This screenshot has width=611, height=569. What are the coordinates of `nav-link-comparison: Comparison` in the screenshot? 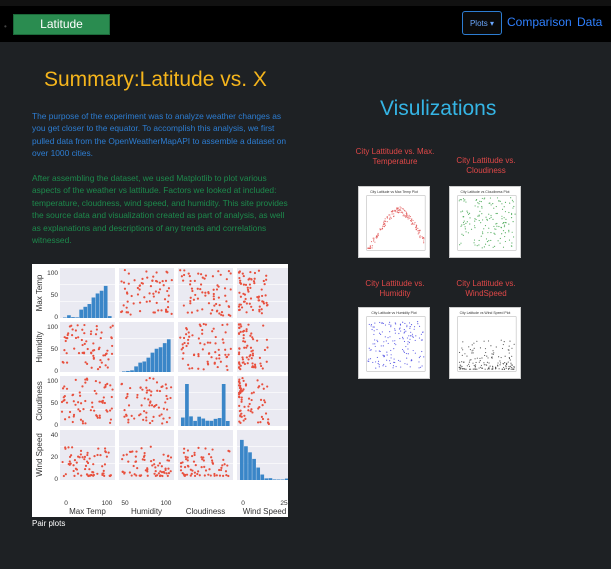 It's located at (539, 22).